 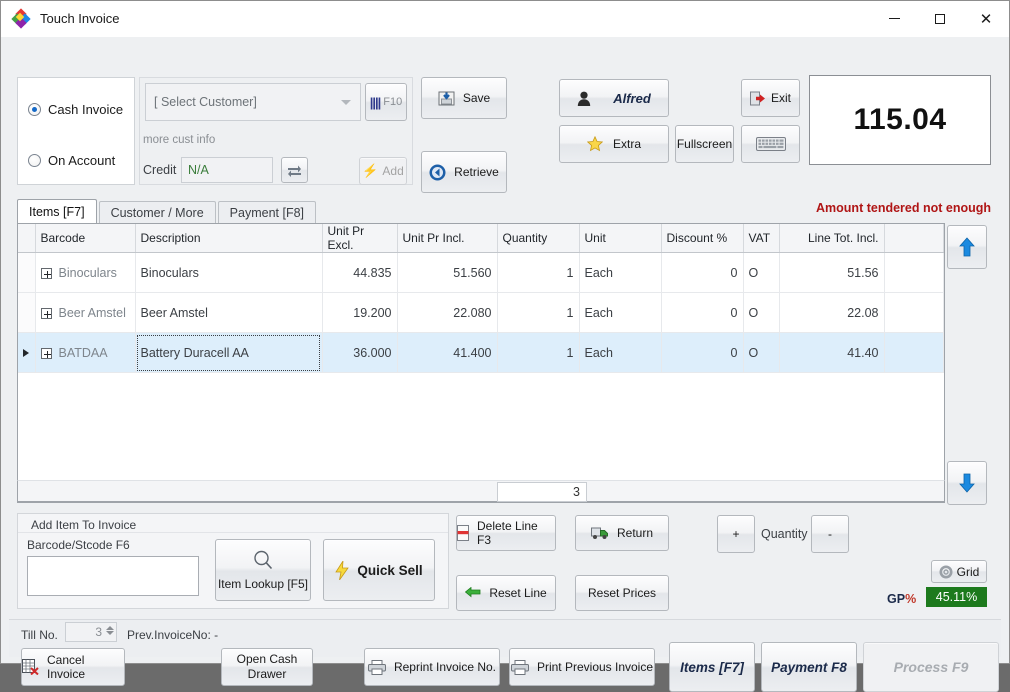 I want to click on grid-col-unit: Unit, so click(x=620, y=238).